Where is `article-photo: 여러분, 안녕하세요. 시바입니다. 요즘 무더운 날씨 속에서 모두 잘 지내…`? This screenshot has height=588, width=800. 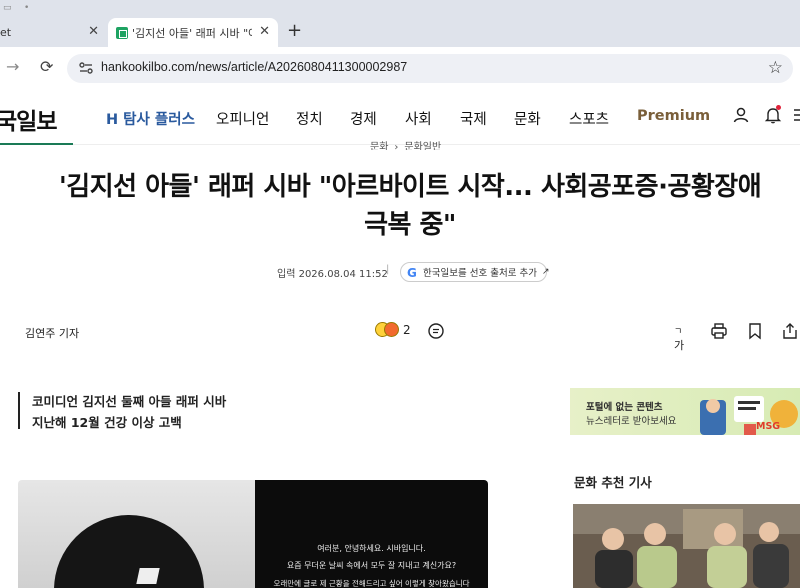 article-photo: 여러분, 안녕하세요. 시바입니다. 요즘 무더운 날씨 속에서 모두 잘 지내… is located at coordinates (253, 534).